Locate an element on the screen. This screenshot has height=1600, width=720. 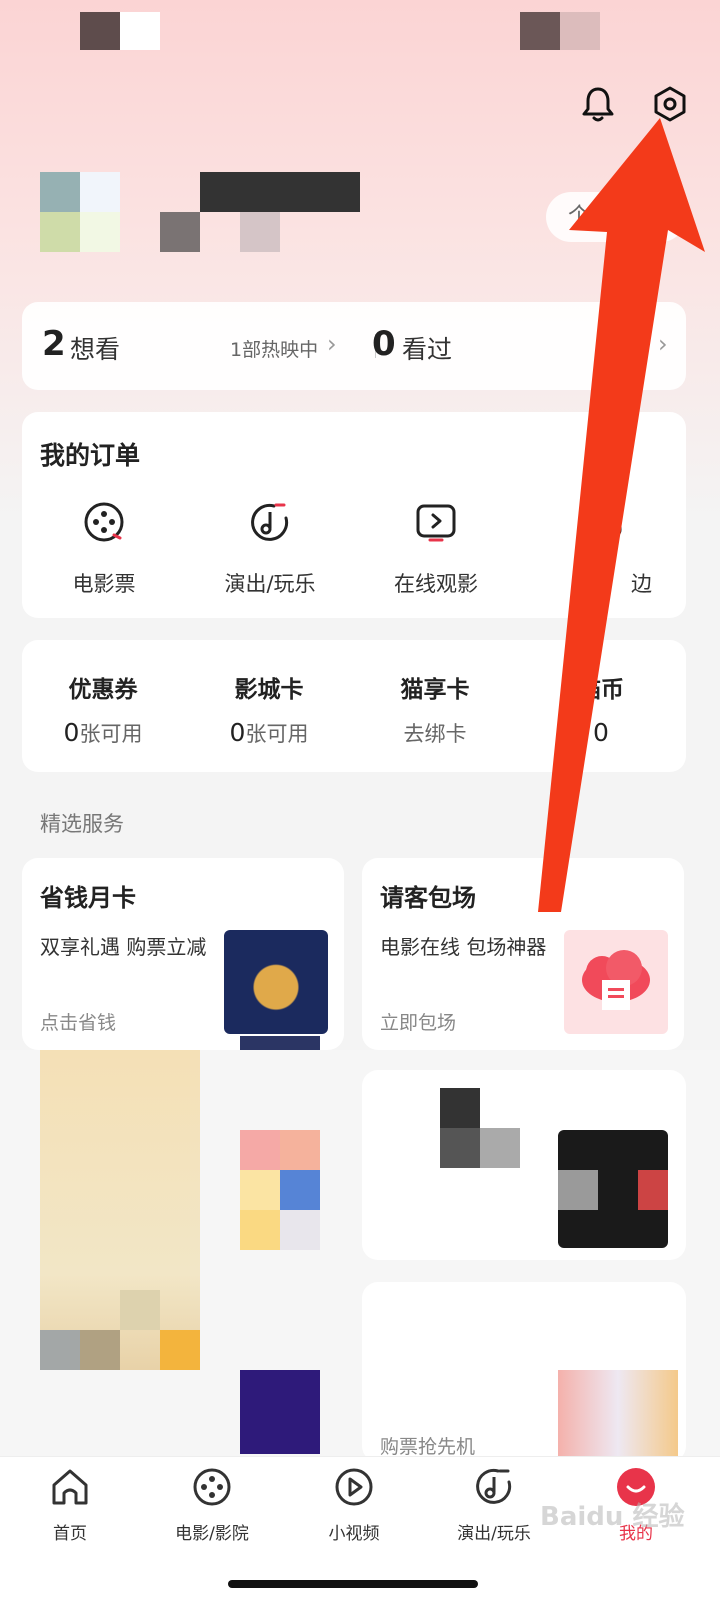
watermark: Baidu 经验 is located at coordinates (612, 1517).